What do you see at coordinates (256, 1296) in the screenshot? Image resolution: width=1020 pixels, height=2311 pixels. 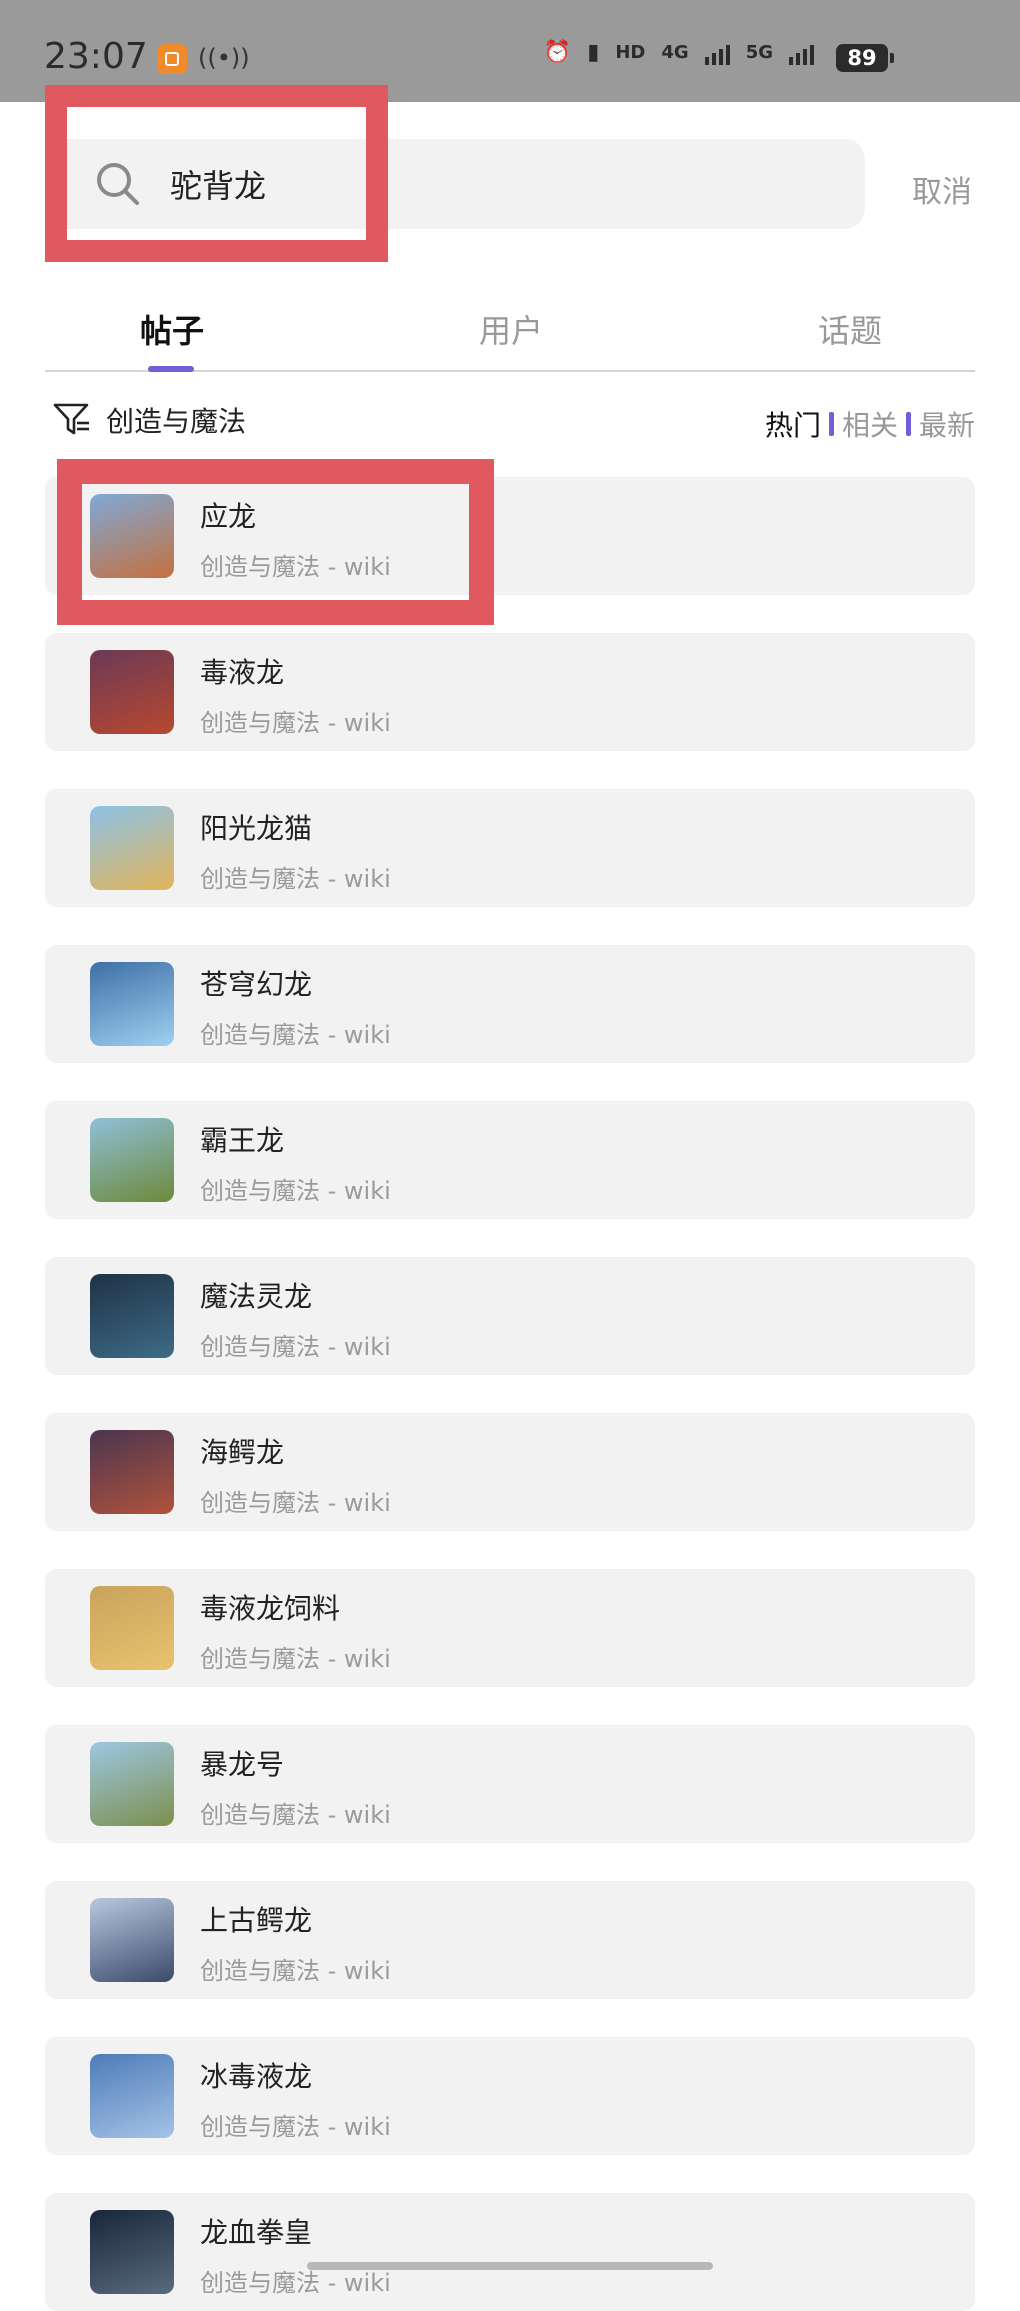 I see `result-title: 魔法灵龙` at bounding box center [256, 1296].